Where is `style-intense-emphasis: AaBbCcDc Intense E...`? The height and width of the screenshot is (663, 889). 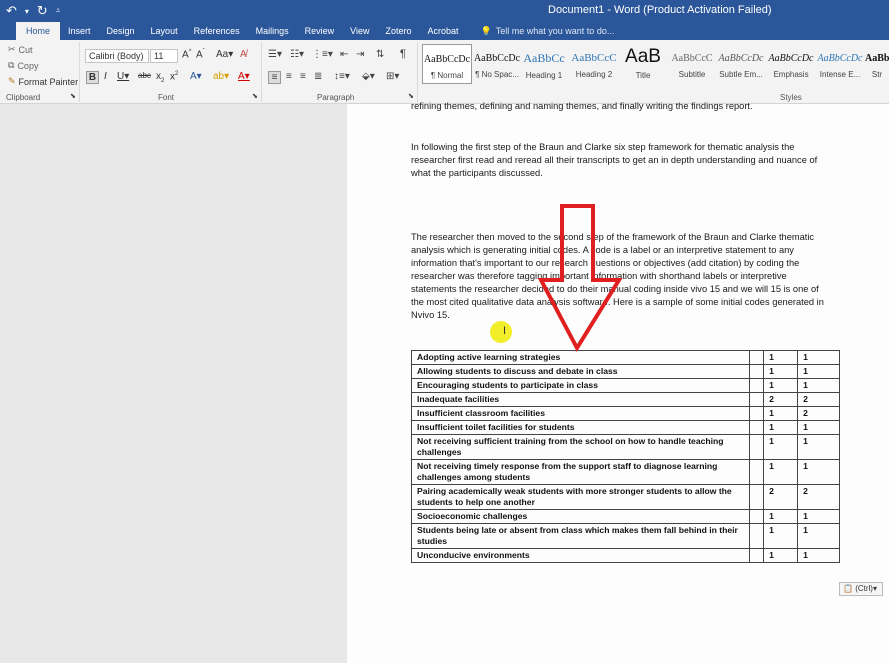
style-intense-emphasis: AaBbCcDc Intense E... is located at coordinates (840, 64).